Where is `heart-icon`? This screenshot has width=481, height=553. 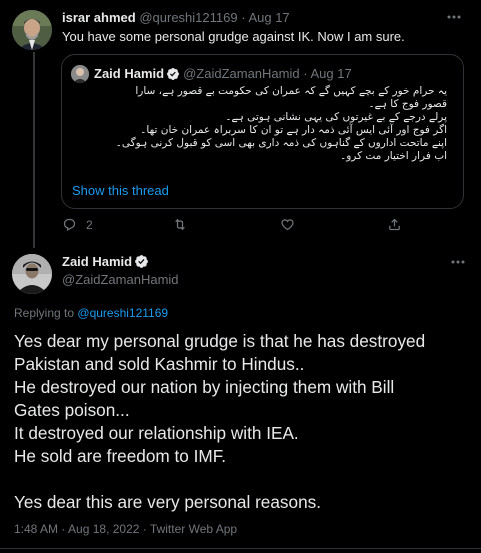
heart-icon is located at coordinates (287, 224).